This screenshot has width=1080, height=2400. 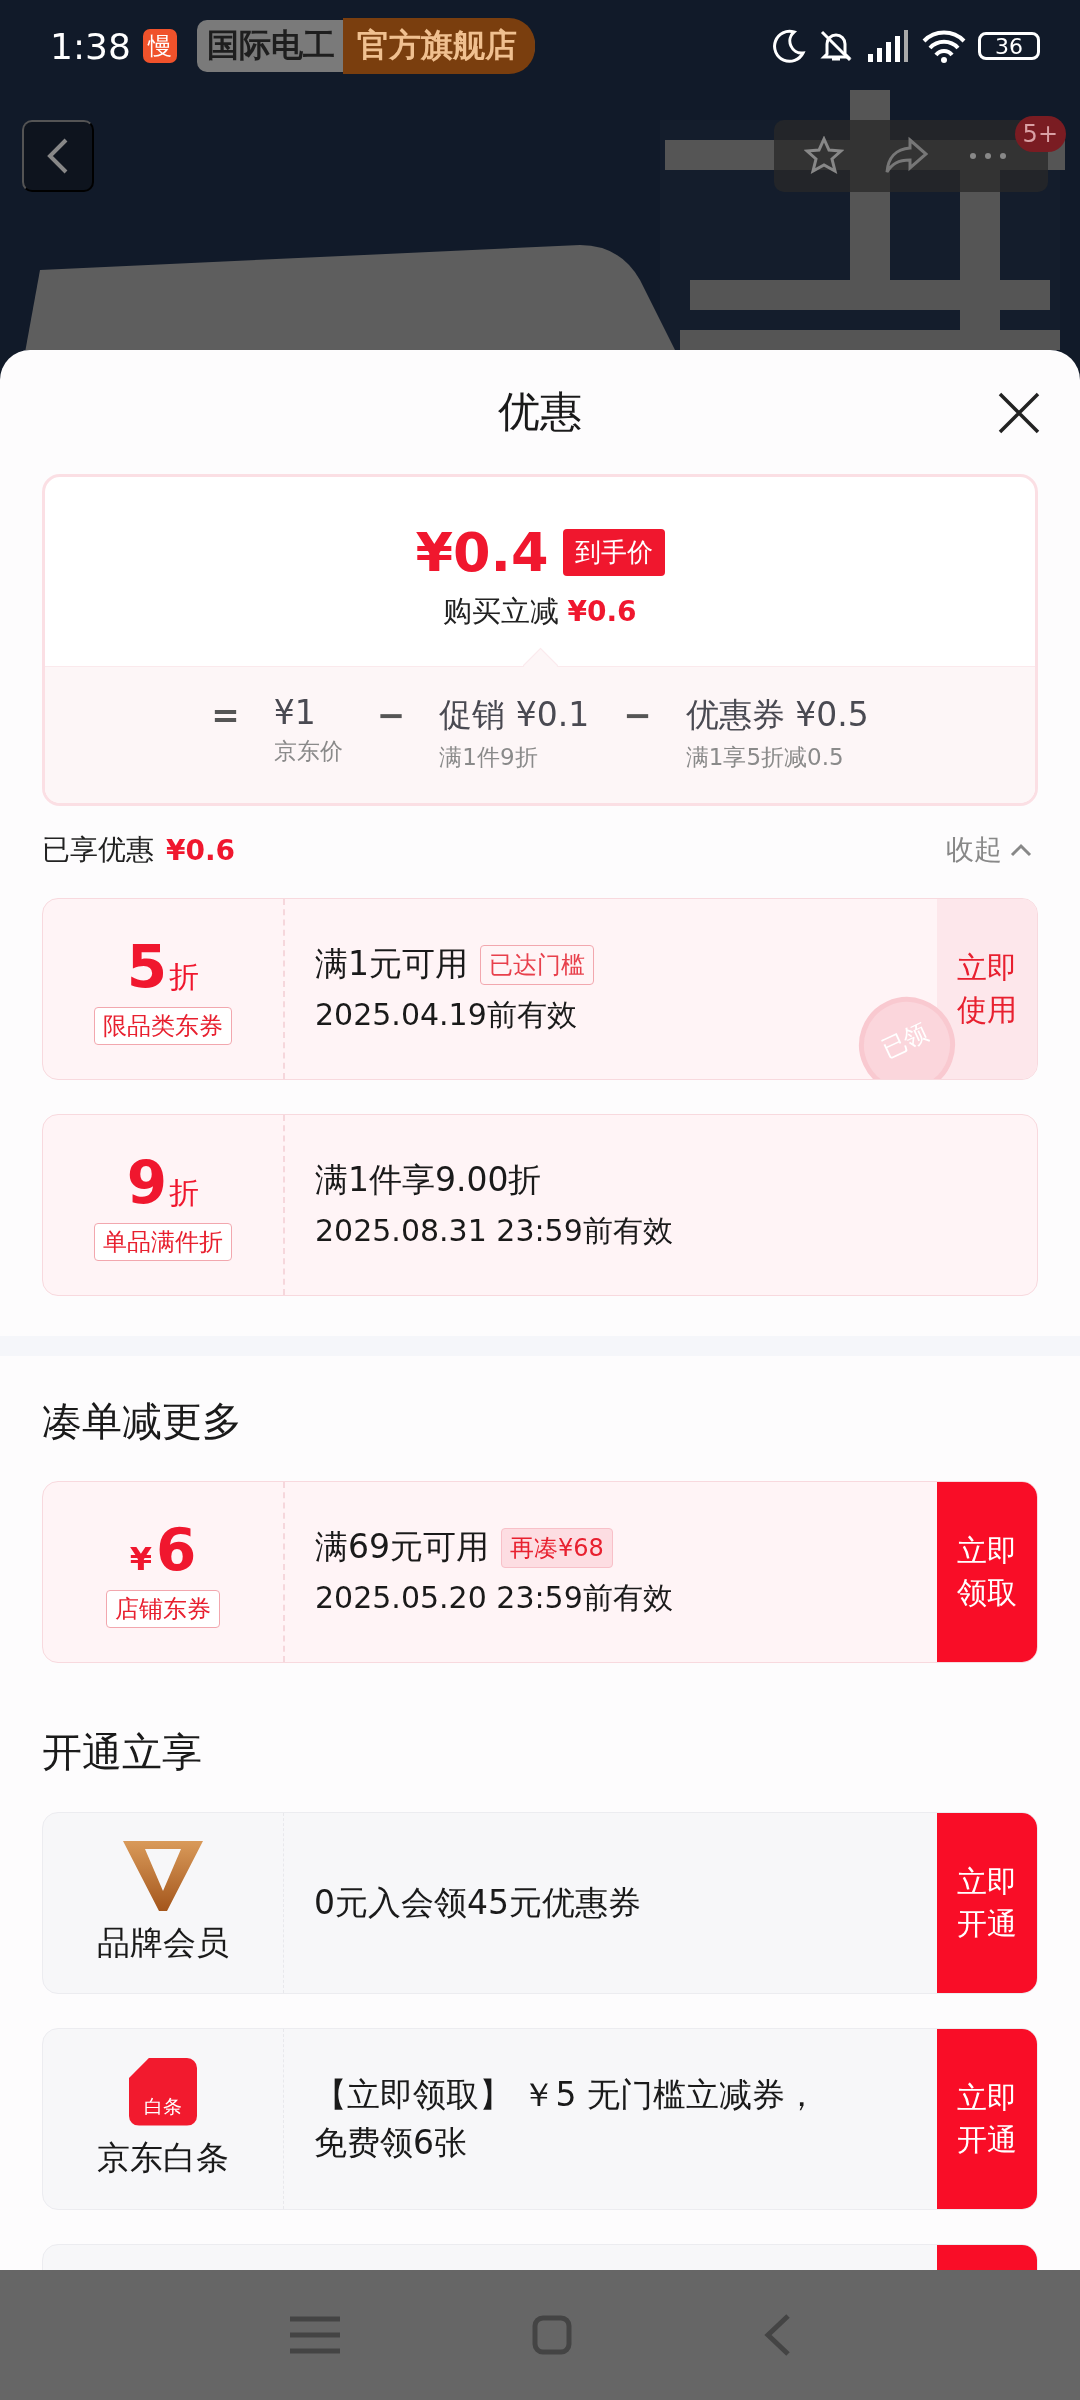 I want to click on breakdown-value: ¥1, so click(x=295, y=712).